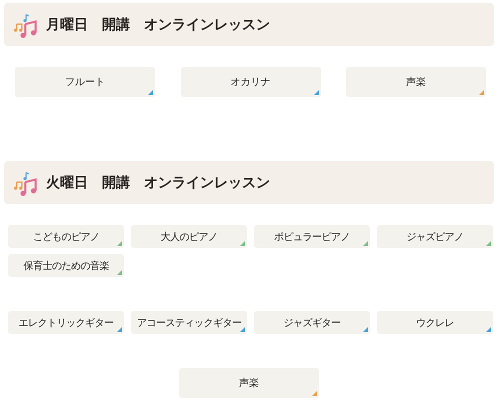 This screenshot has width=500, height=412. I want to click on lesson-button: ポピュラーピアノ, so click(312, 236).